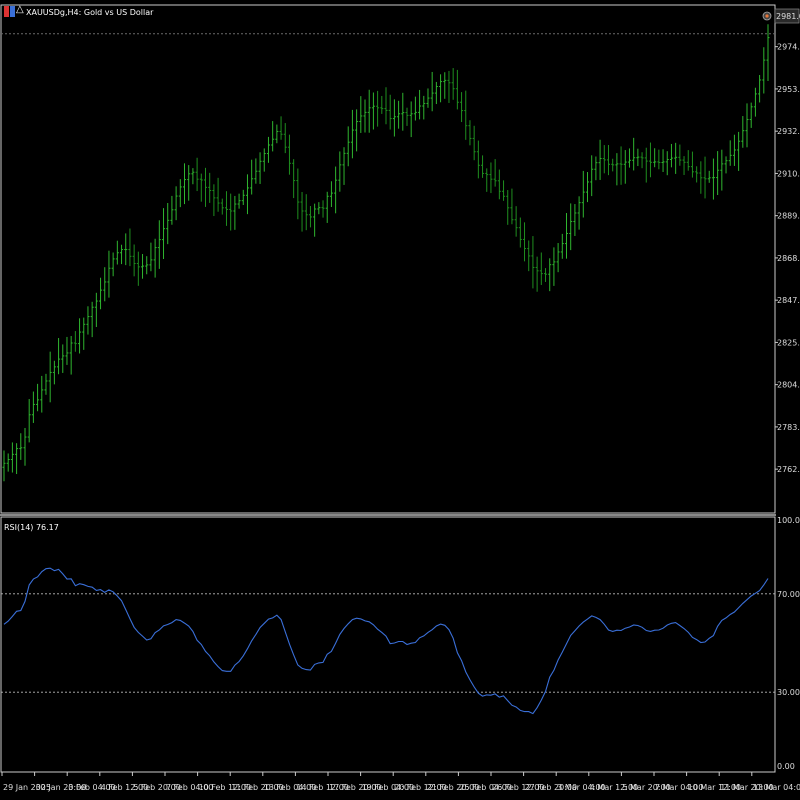  I want to click on price-axis-label: 2953.30, so click(788, 89).